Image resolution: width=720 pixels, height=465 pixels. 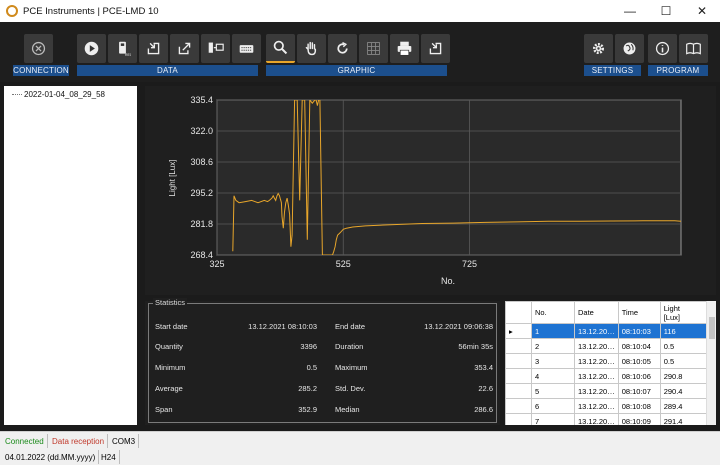 What do you see at coordinates (662, 48) in the screenshot?
I see `info-button` at bounding box center [662, 48].